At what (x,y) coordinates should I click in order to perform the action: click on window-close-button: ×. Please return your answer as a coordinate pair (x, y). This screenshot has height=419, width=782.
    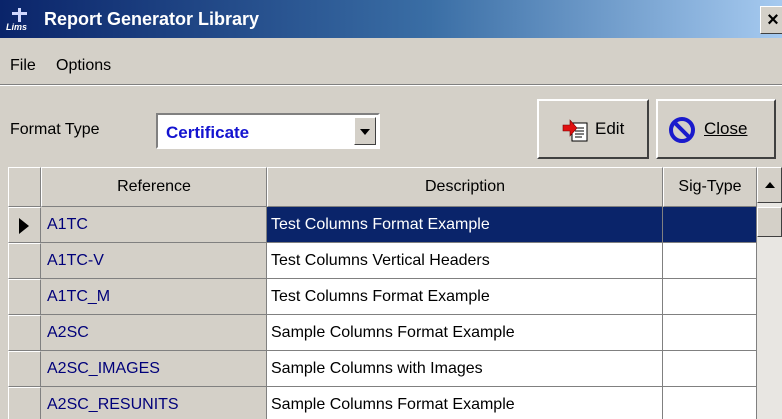
    Looking at the image, I should click on (771, 20).